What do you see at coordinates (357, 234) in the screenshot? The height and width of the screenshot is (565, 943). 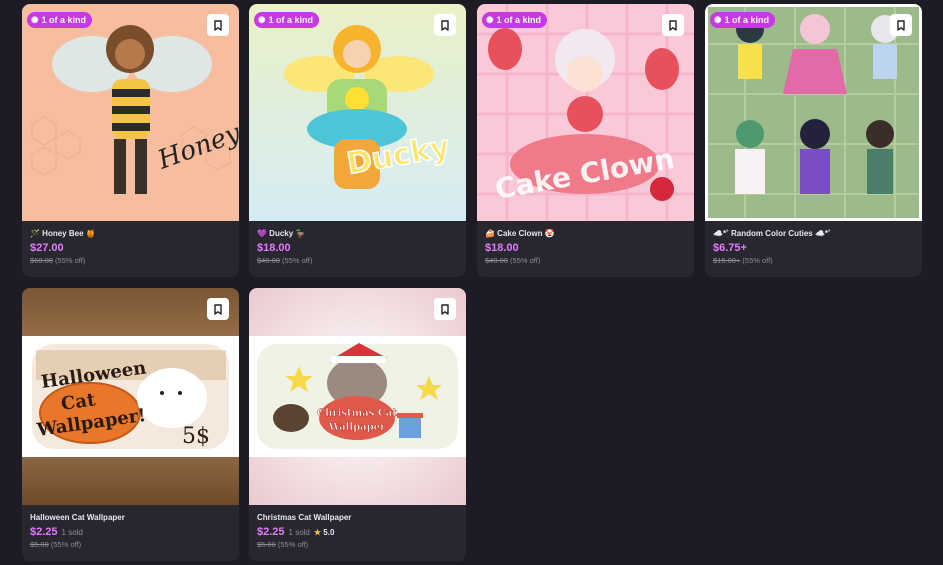 I see `product-title: 💜 Ducky 🦆` at bounding box center [357, 234].